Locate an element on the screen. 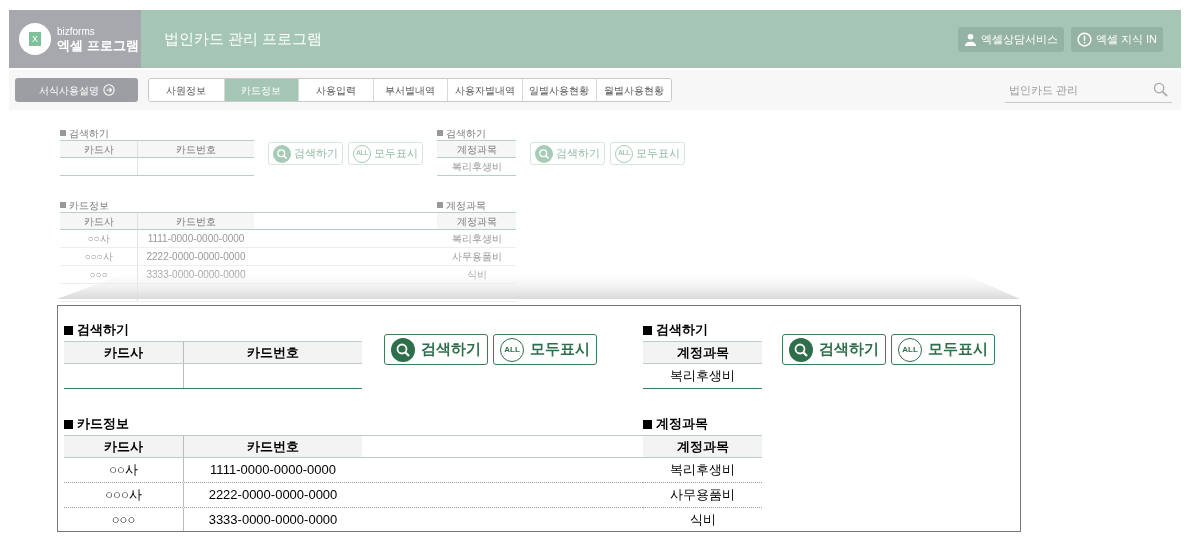 The width and height of the screenshot is (1193, 536). nav-tab: 월별사용현황 is located at coordinates (633, 90).